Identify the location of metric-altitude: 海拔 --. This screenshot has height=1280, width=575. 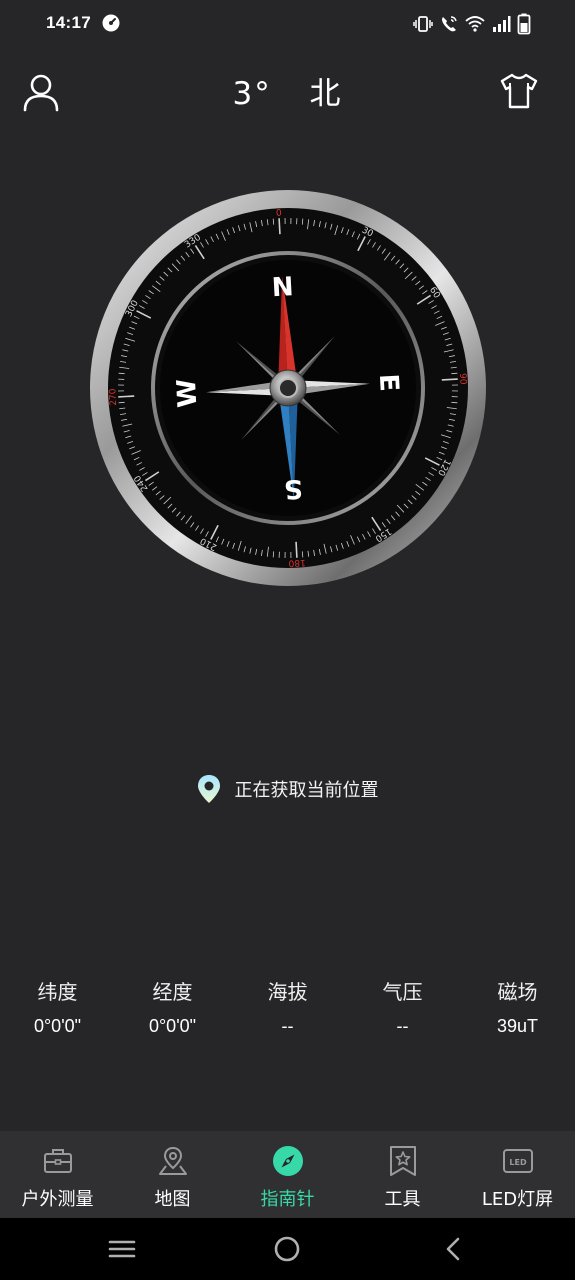
(287, 1006).